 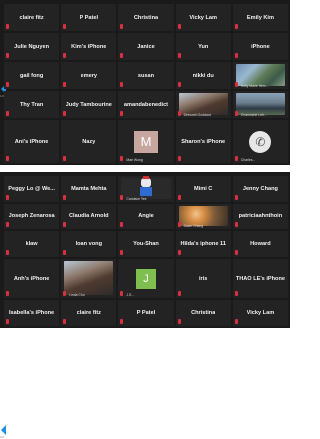 What do you see at coordinates (203, 189) in the screenshot?
I see `participant-tile: Mimi C` at bounding box center [203, 189].